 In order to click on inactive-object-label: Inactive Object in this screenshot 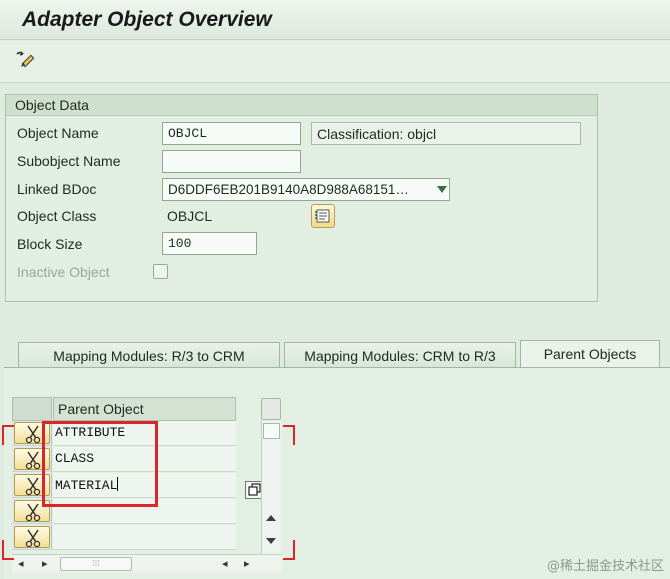, I will do `click(63, 272)`.